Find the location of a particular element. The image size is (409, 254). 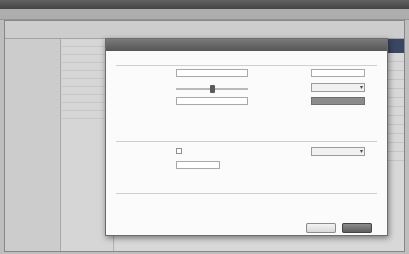

cancel-button is located at coordinates (321, 228).